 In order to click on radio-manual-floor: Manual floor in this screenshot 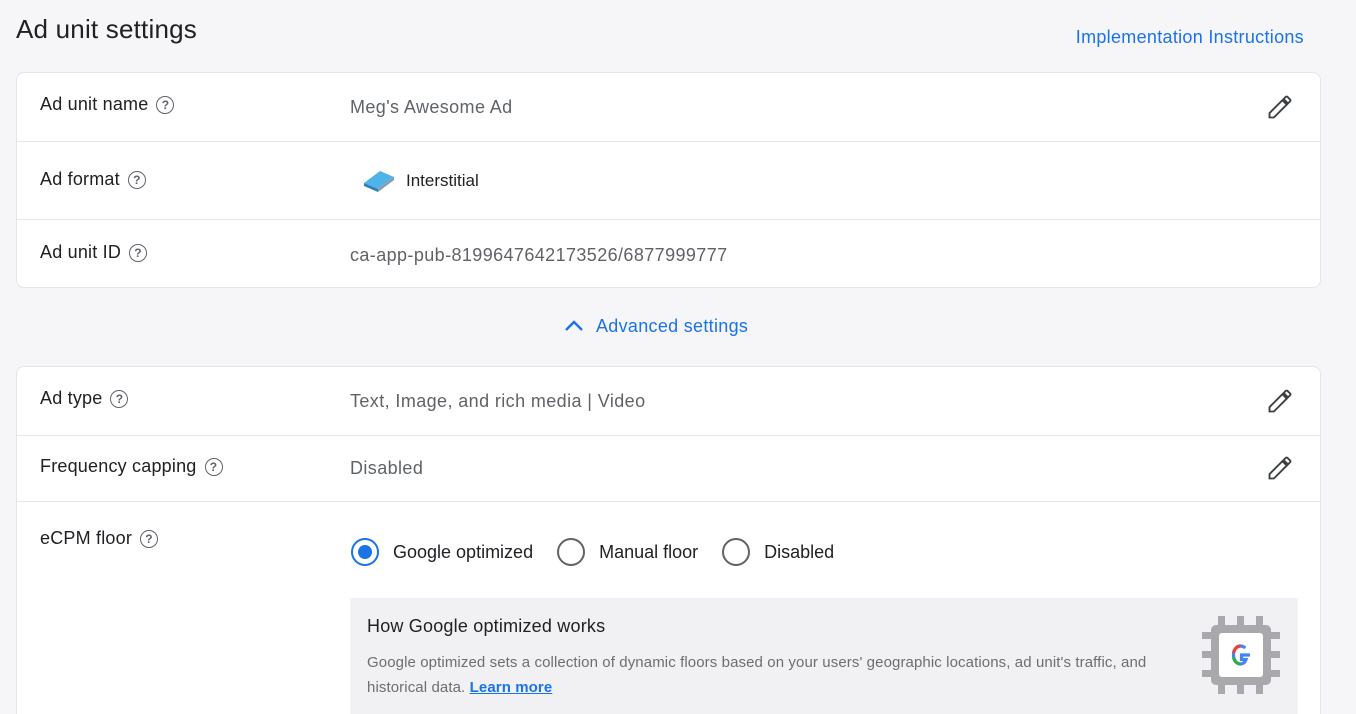, I will do `click(627, 552)`.